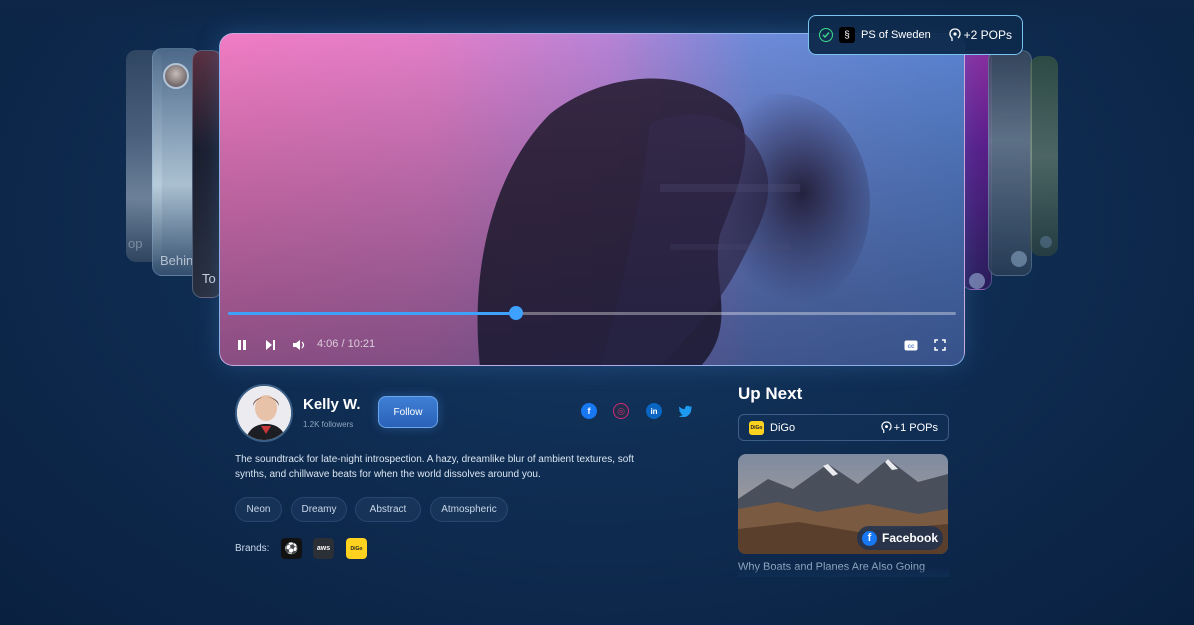  I want to click on tag-abstract: Abstract, so click(388, 509).